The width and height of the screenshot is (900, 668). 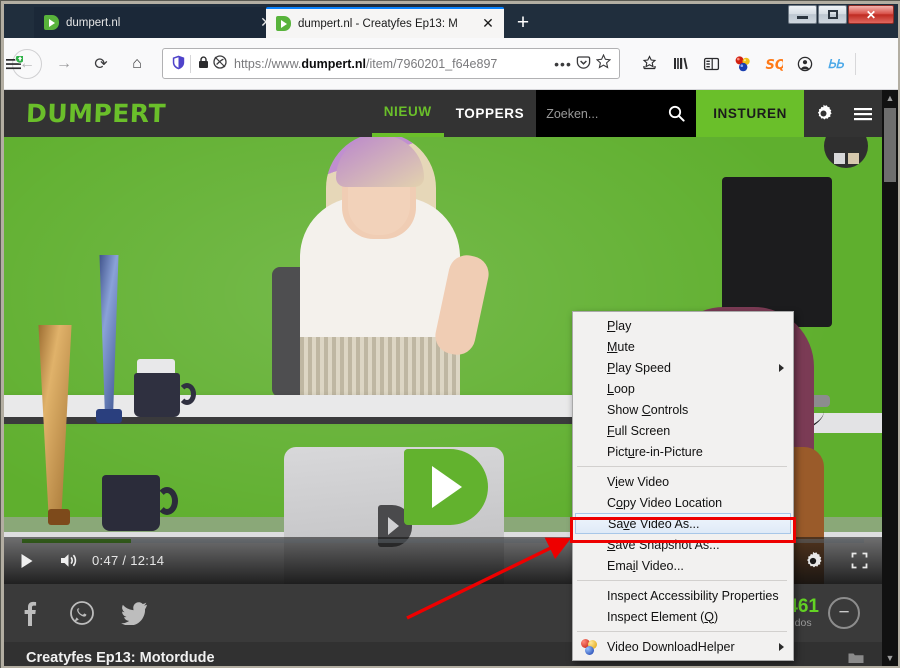 I want to click on menu-item-video-downloadhelper: Video DownloadHelper, so click(x=683, y=646).